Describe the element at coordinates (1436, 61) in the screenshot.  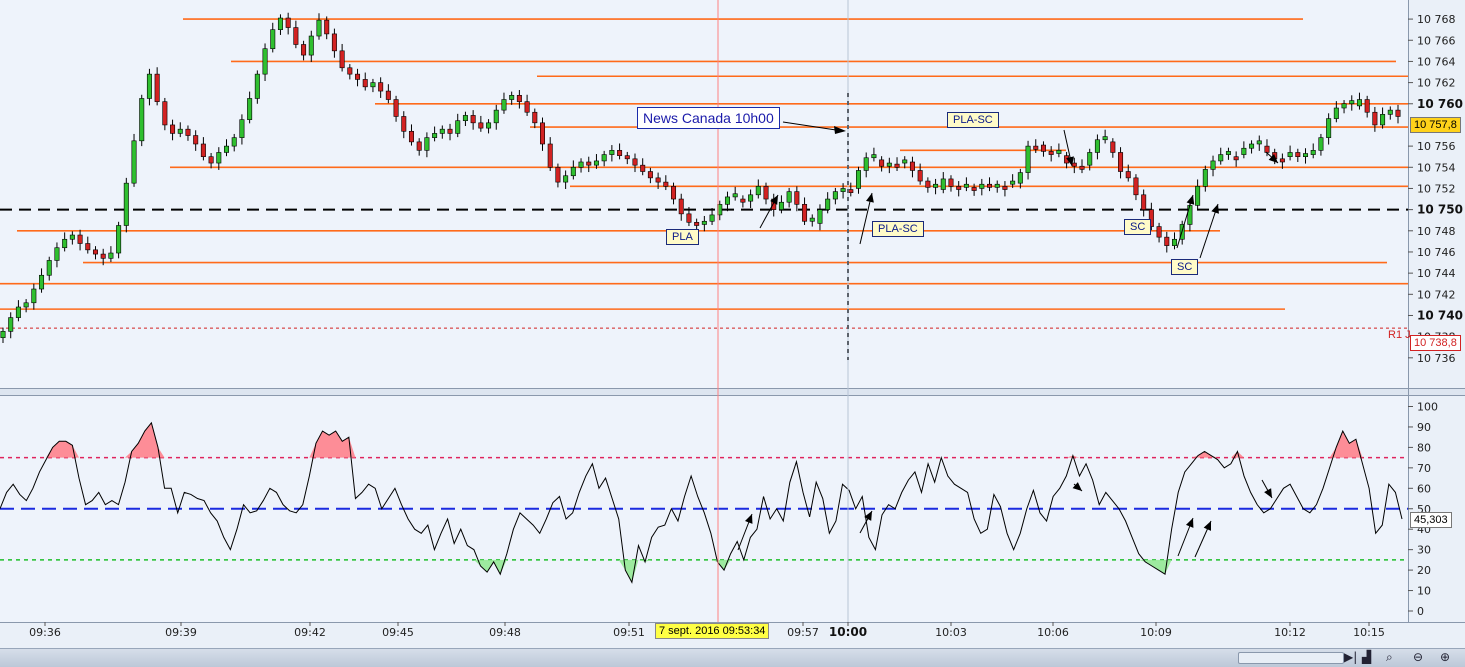
I see `price-tick-label: 10 764` at that location.